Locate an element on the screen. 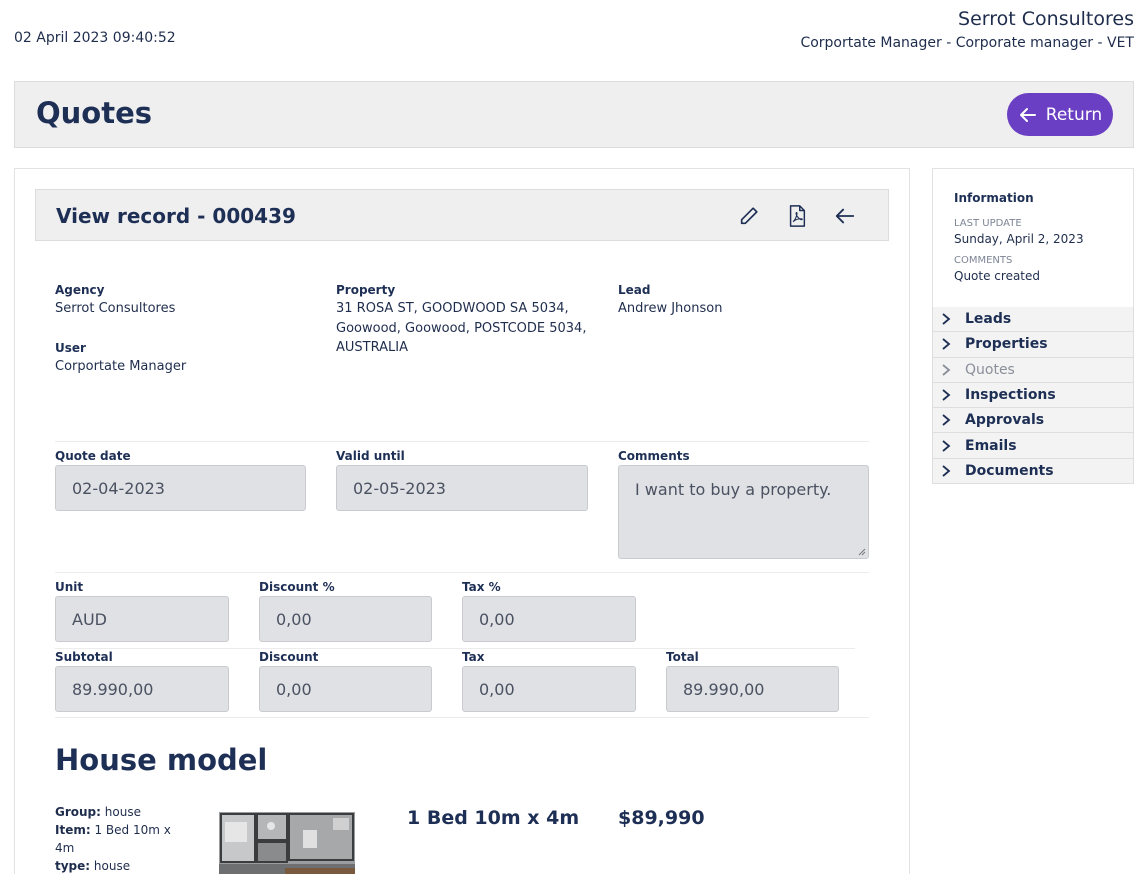 This screenshot has height=874, width=1134. total-field: 89.990,00 is located at coordinates (752, 689).